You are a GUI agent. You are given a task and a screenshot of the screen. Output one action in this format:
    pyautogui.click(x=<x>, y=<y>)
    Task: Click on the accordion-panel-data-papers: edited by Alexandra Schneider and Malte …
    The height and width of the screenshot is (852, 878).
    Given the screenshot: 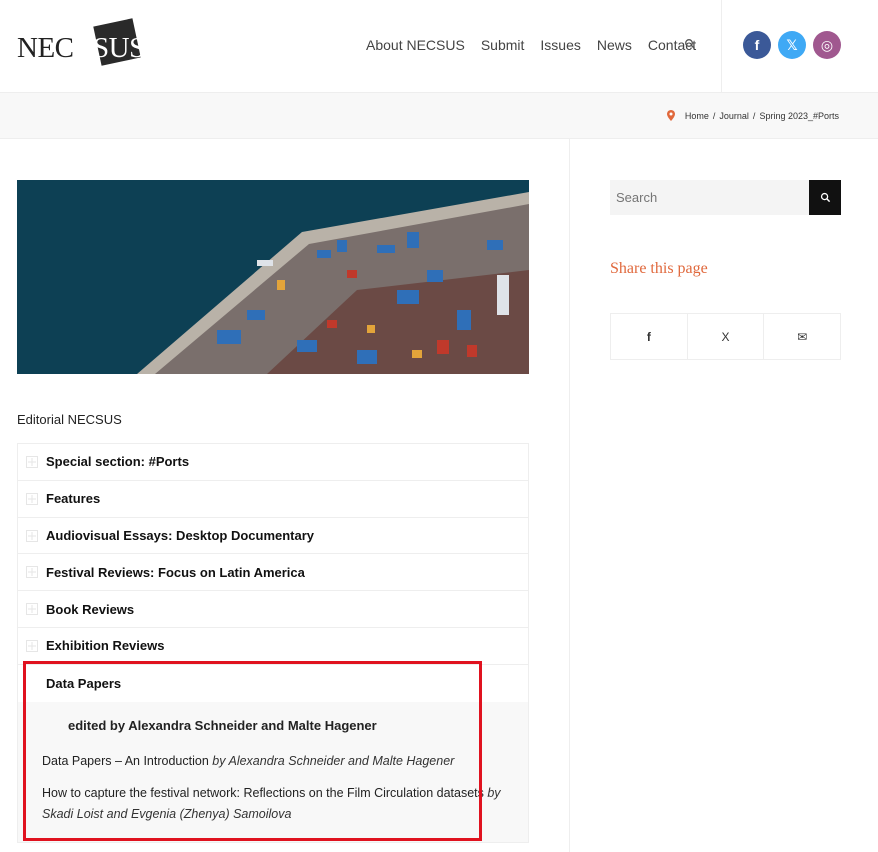 What is the action you would take?
    pyautogui.click(x=273, y=771)
    